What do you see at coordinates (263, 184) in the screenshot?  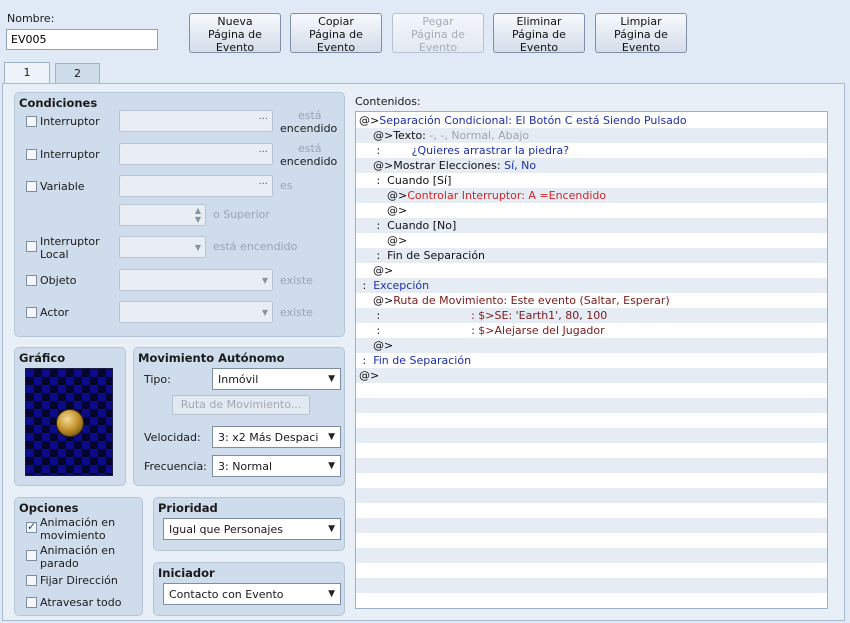 I see `variable-browse-icon: ···` at bounding box center [263, 184].